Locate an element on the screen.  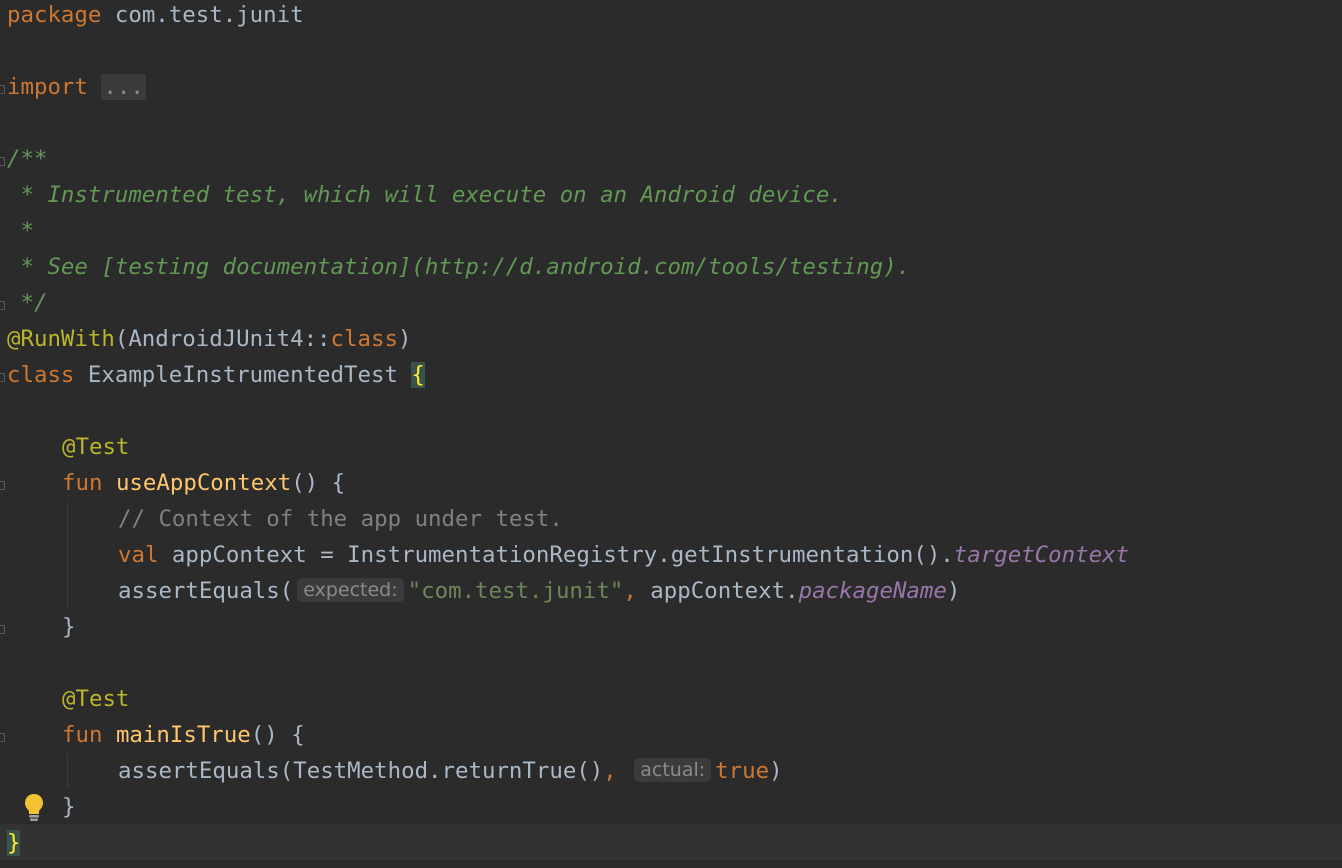
code-line: fun useAppContext() { is located at coordinates (203, 483).